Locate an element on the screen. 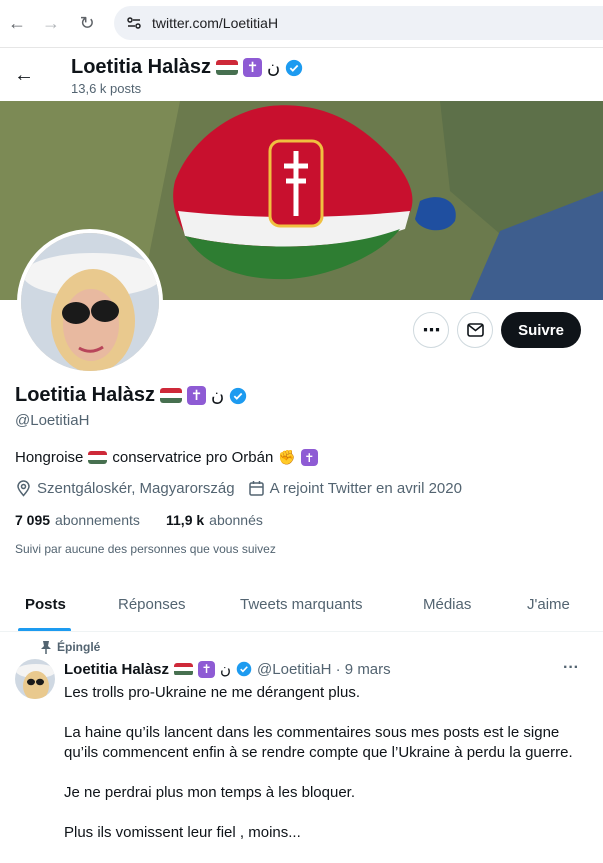  following-link: 7 095 abonnements is located at coordinates (77, 520).